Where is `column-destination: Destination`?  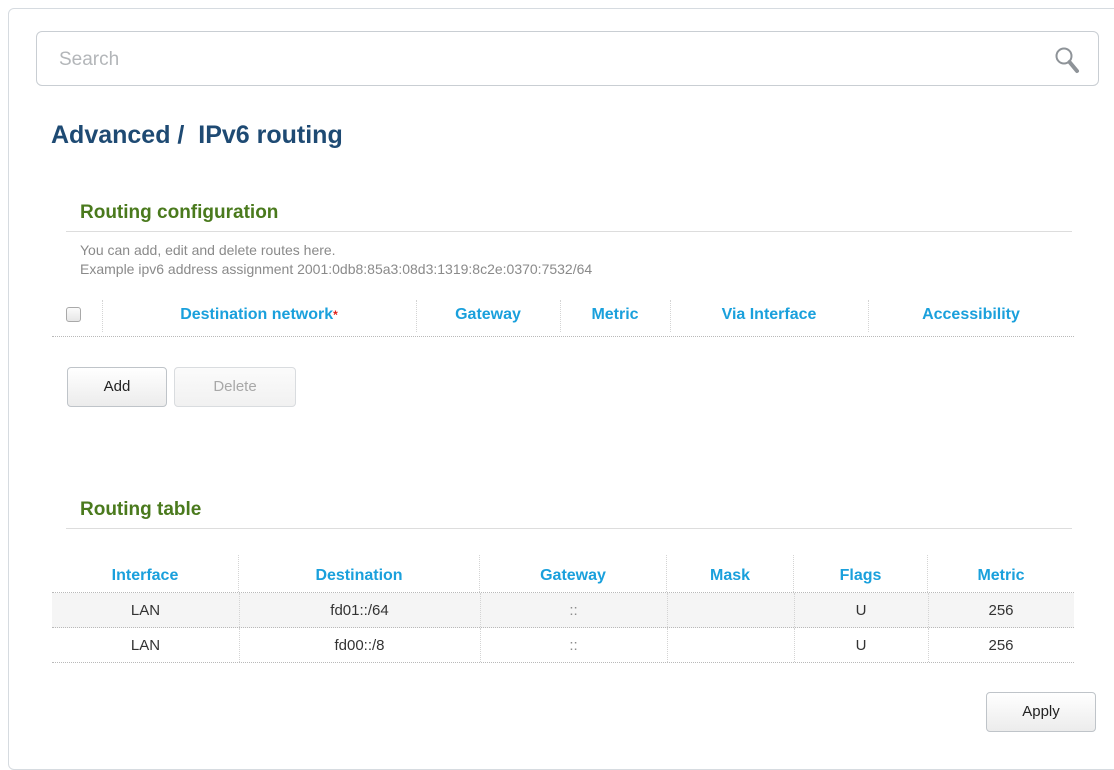
column-destination: Destination is located at coordinates (359, 573).